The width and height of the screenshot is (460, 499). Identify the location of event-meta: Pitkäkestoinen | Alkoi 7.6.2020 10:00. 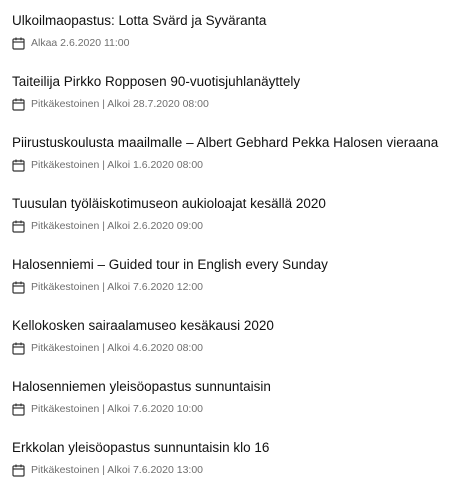
(236, 409).